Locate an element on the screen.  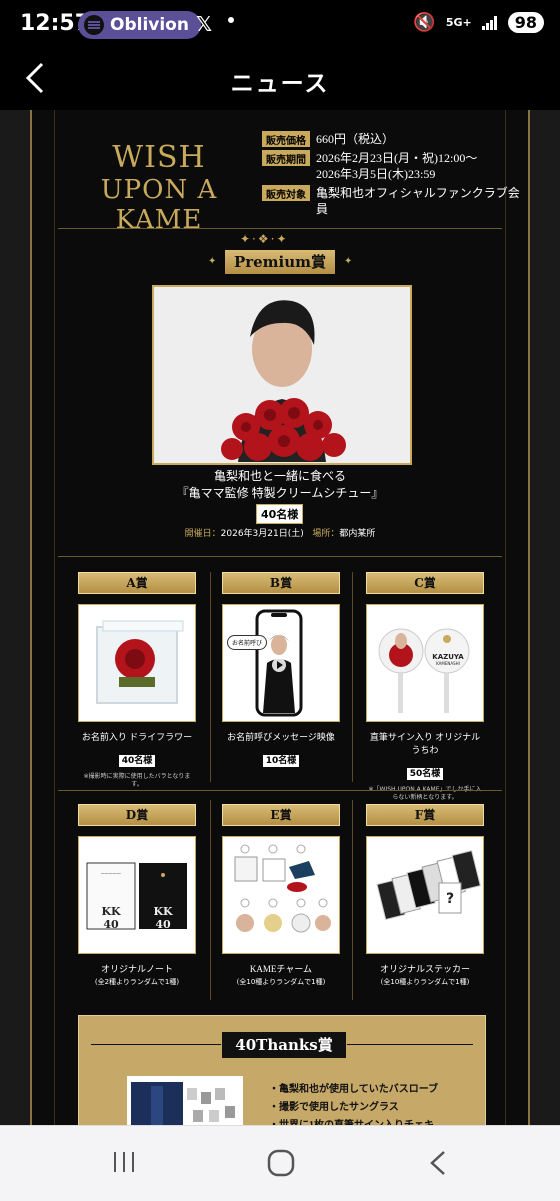
media-pill: Oblivion is located at coordinates (139, 25).